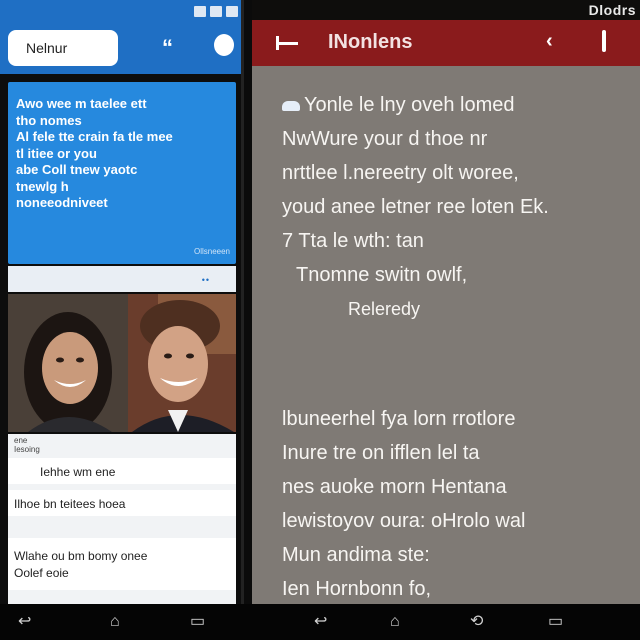 This screenshot has height=640, width=640. What do you see at coordinates (356, 589) in the screenshot?
I see `body-line: Ien Hornbonn fo,` at bounding box center [356, 589].